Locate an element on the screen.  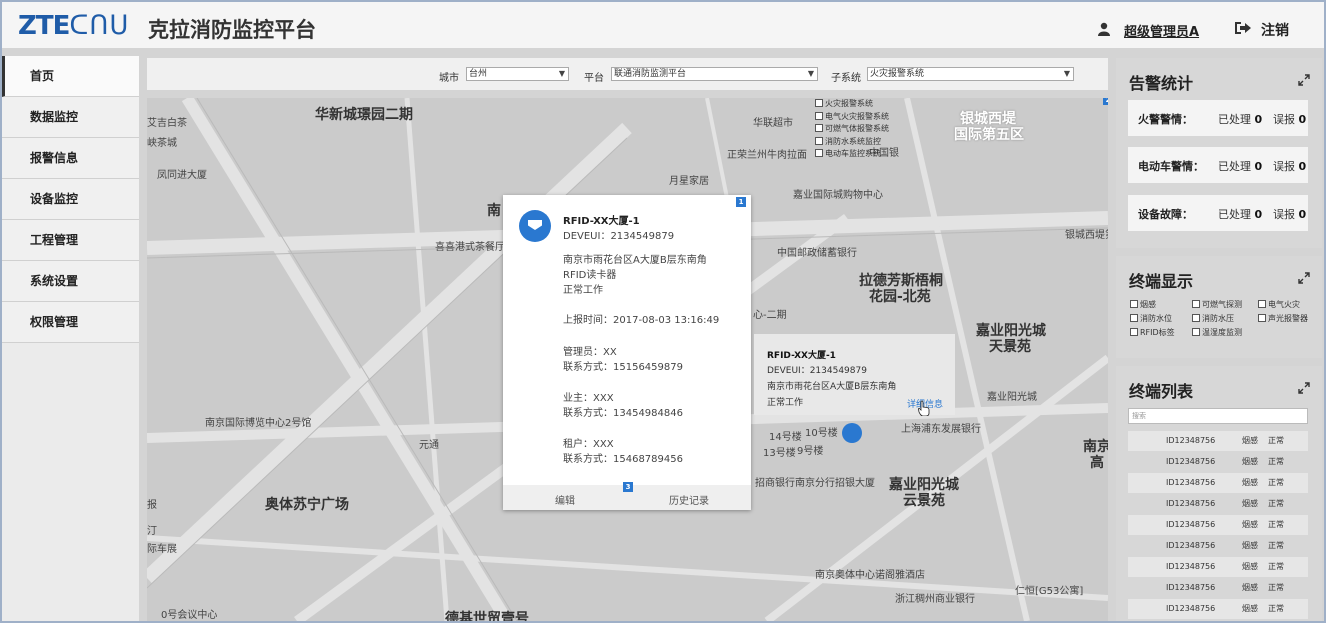
map-label: 中国邮政储蓄银行 is located at coordinates (817, 253).